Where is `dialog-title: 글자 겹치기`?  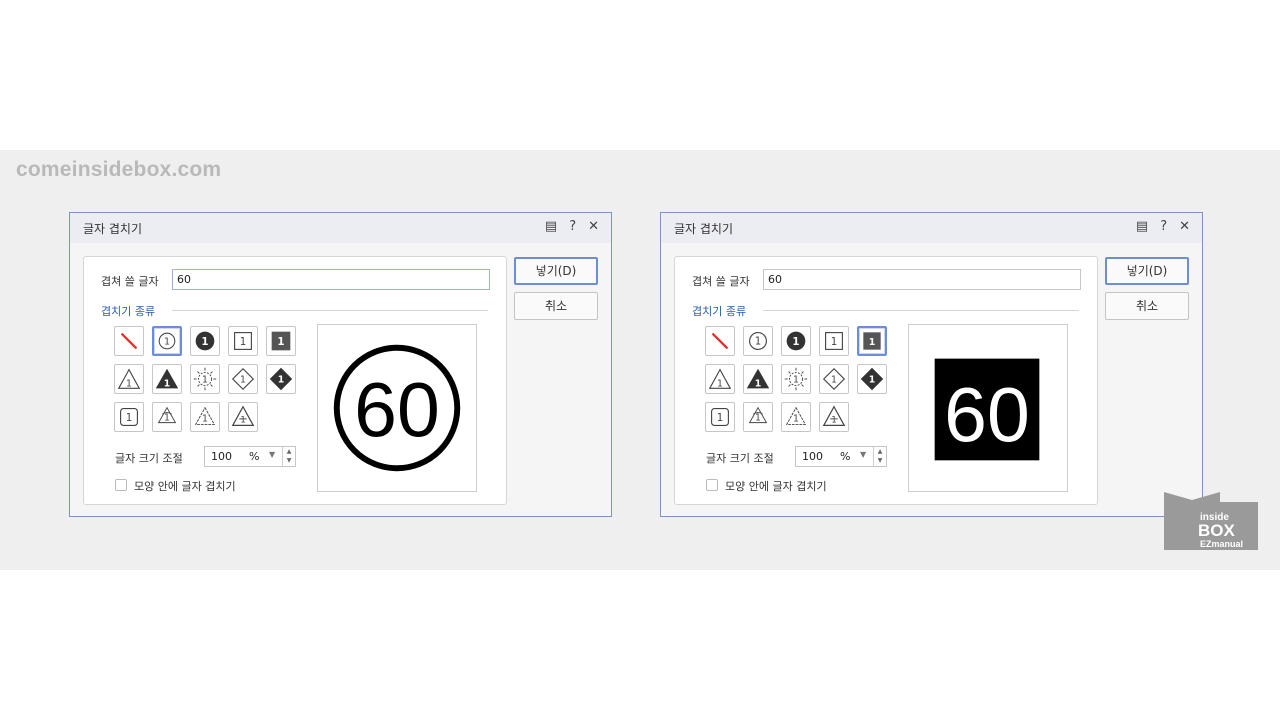 dialog-title: 글자 겹치기 is located at coordinates (113, 229).